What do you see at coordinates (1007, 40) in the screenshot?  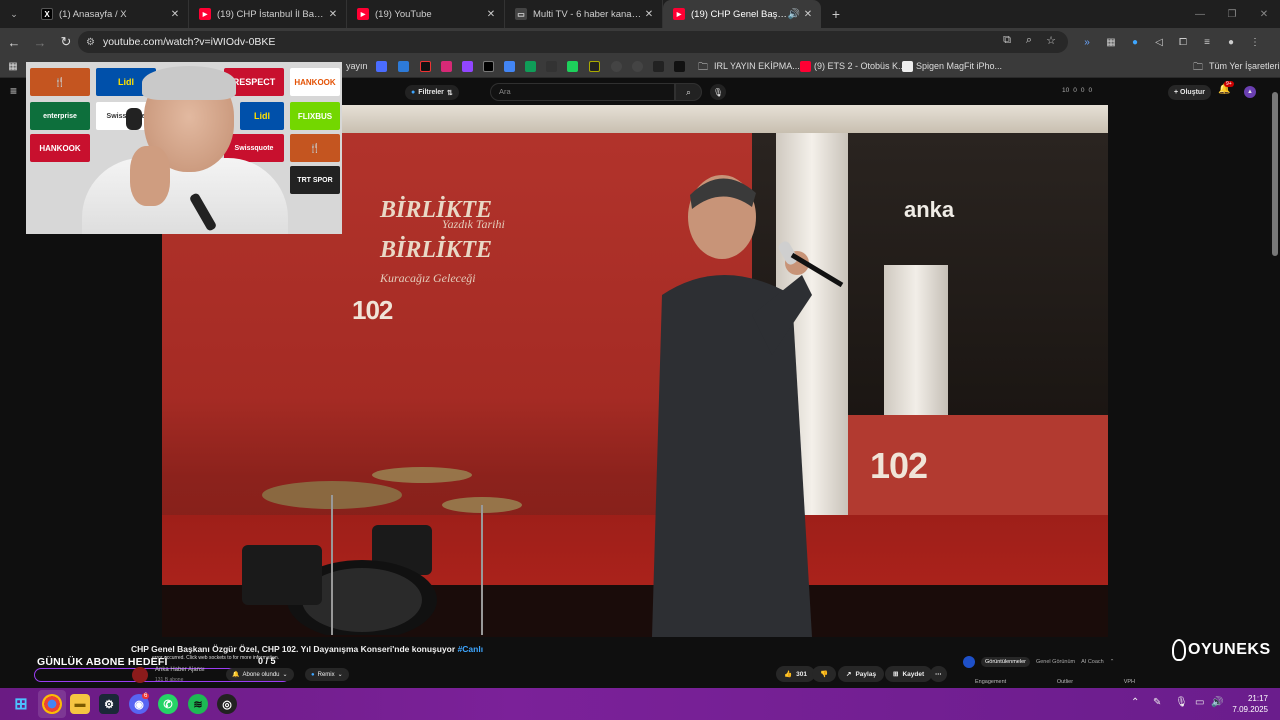 I see `cast-icon: ⧉` at bounding box center [1007, 40].